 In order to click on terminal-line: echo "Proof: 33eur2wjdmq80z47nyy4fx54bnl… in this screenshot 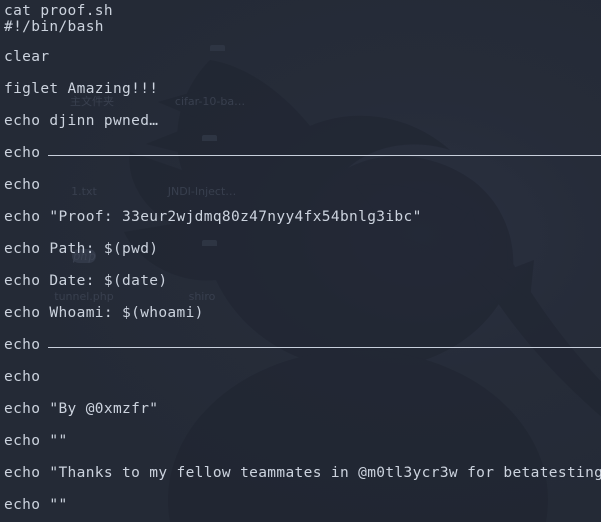, I will do `click(213, 217)`.